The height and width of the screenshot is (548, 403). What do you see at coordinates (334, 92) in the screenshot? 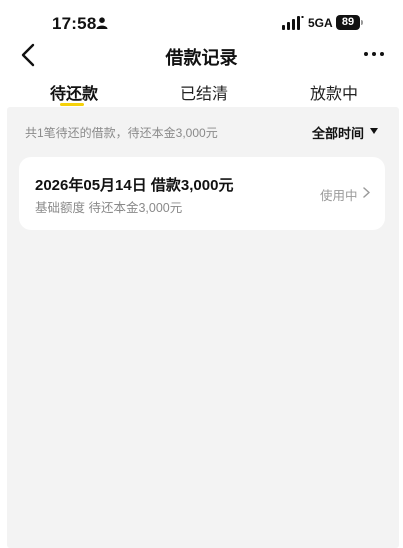
I see `tab-disbursing: 放款中` at bounding box center [334, 92].